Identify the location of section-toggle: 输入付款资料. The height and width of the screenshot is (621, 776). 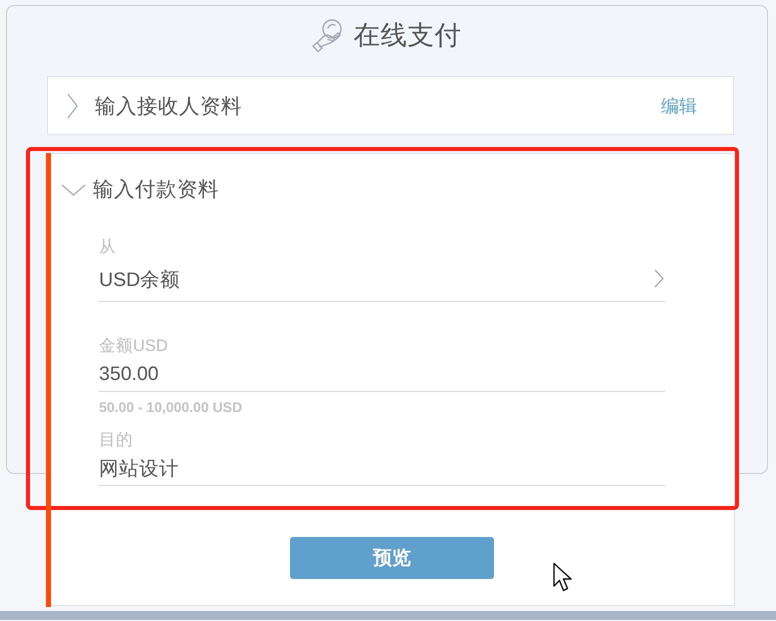
(140, 189).